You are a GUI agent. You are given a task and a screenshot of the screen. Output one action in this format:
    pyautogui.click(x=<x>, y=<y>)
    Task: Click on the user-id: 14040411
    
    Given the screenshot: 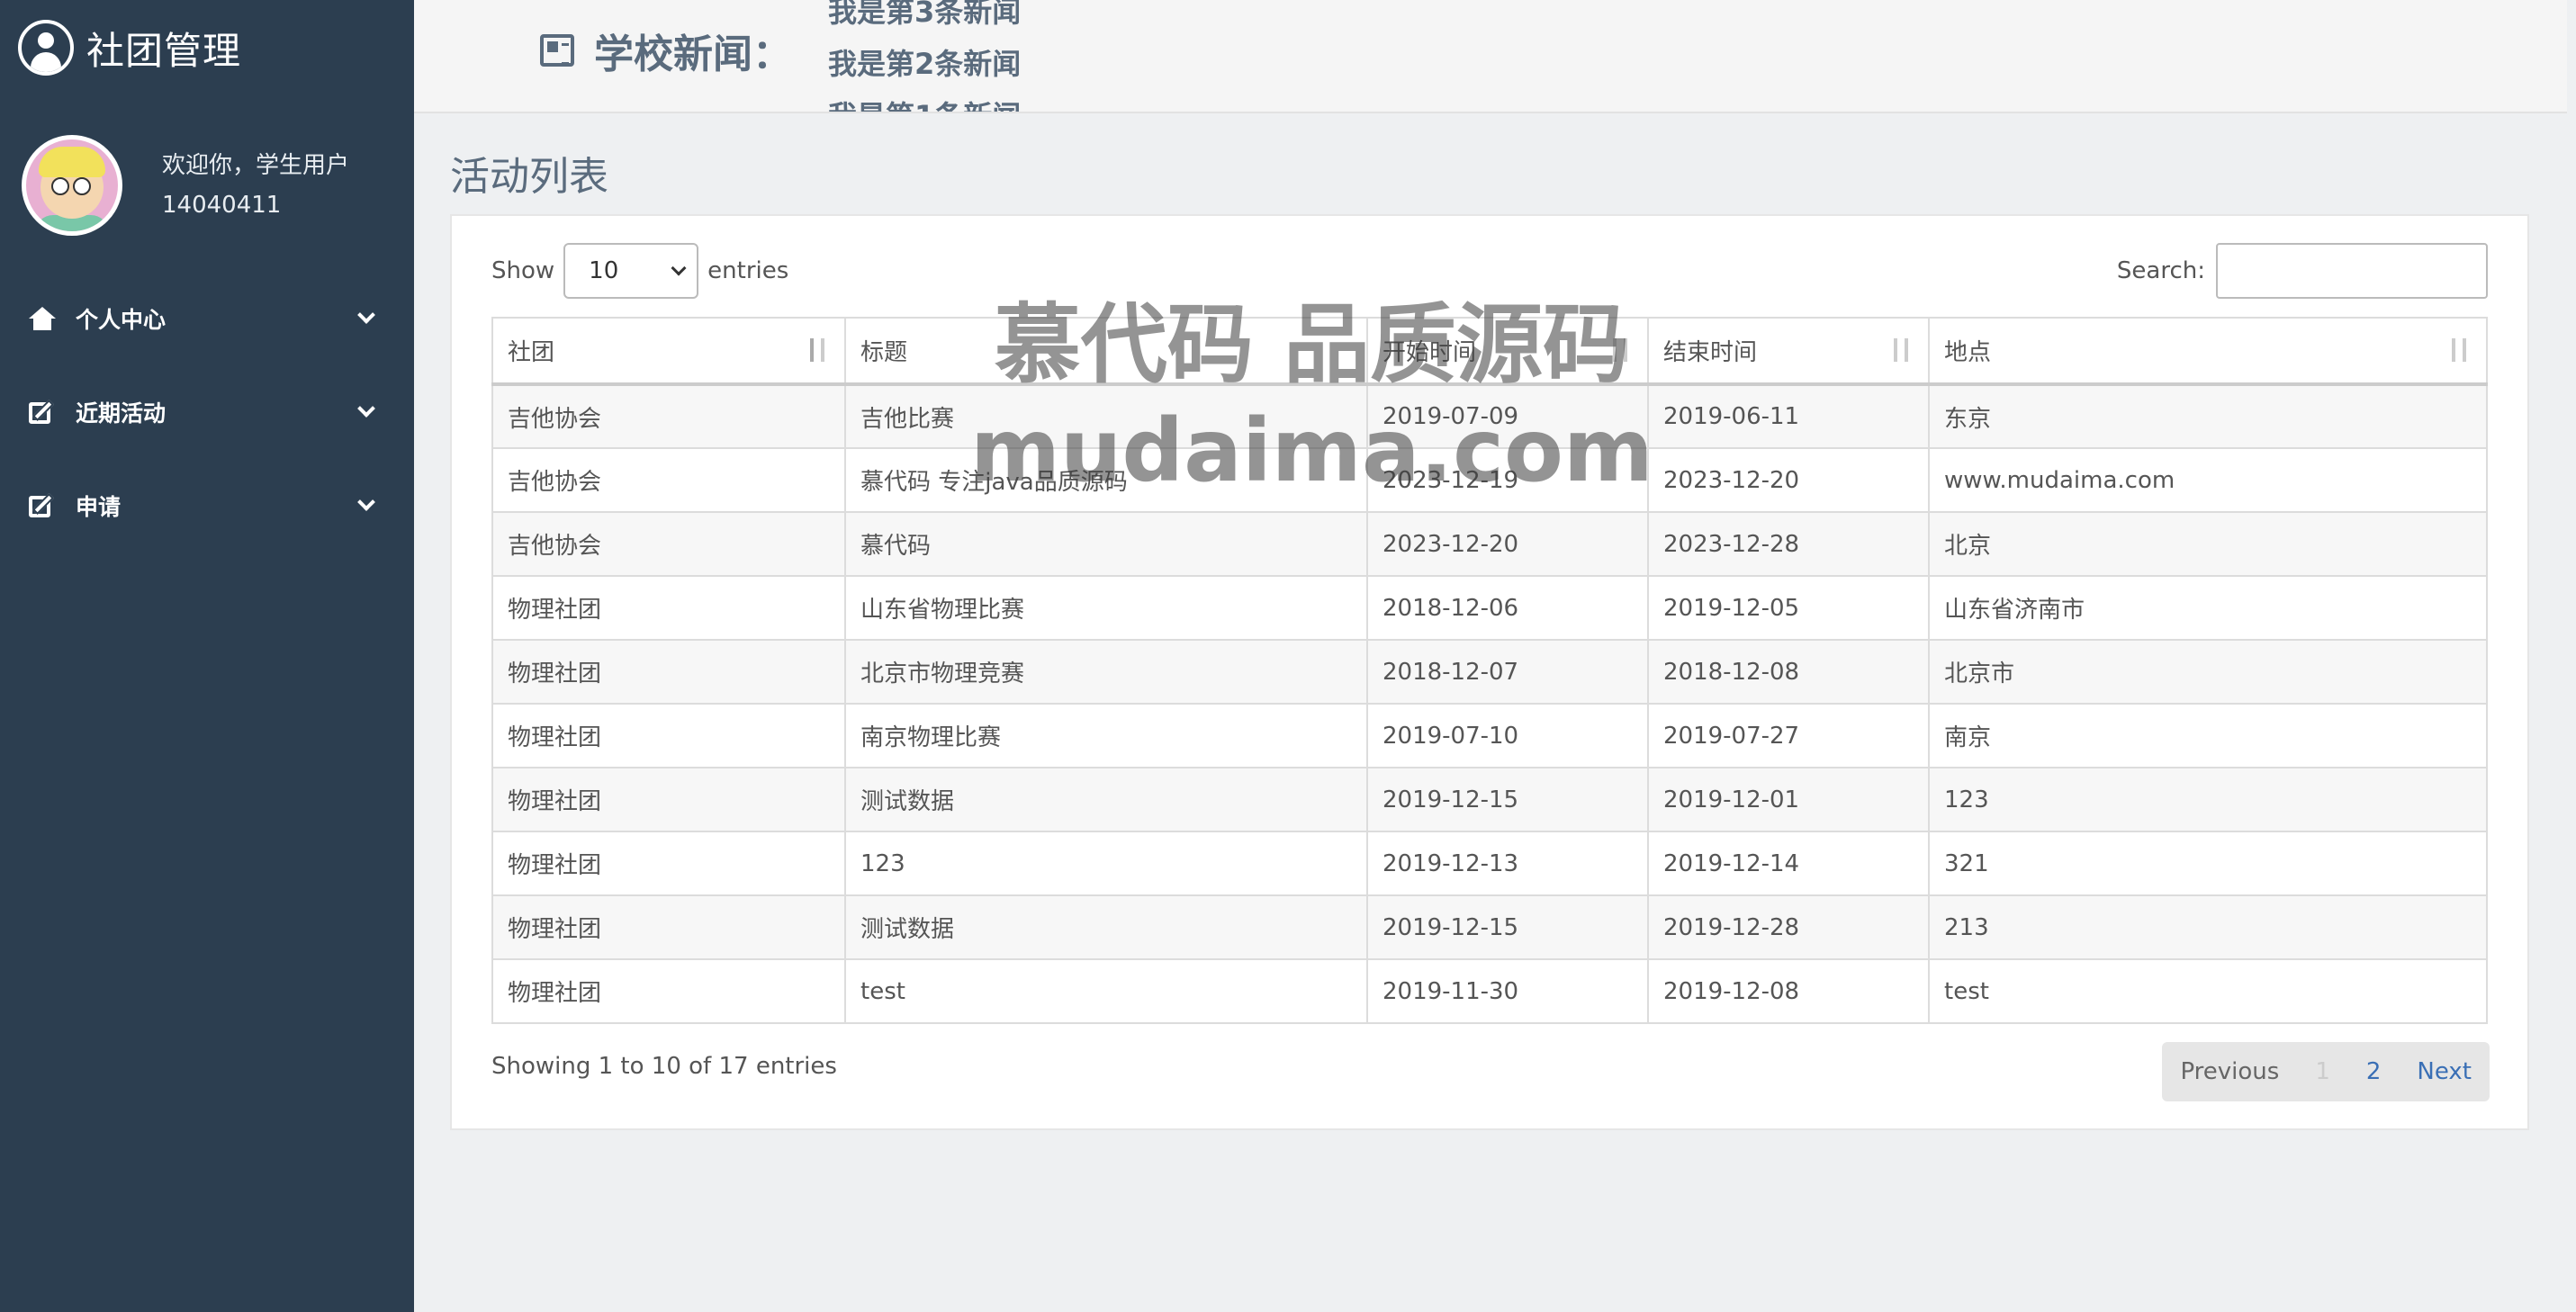 What is the action you would take?
    pyautogui.click(x=222, y=206)
    